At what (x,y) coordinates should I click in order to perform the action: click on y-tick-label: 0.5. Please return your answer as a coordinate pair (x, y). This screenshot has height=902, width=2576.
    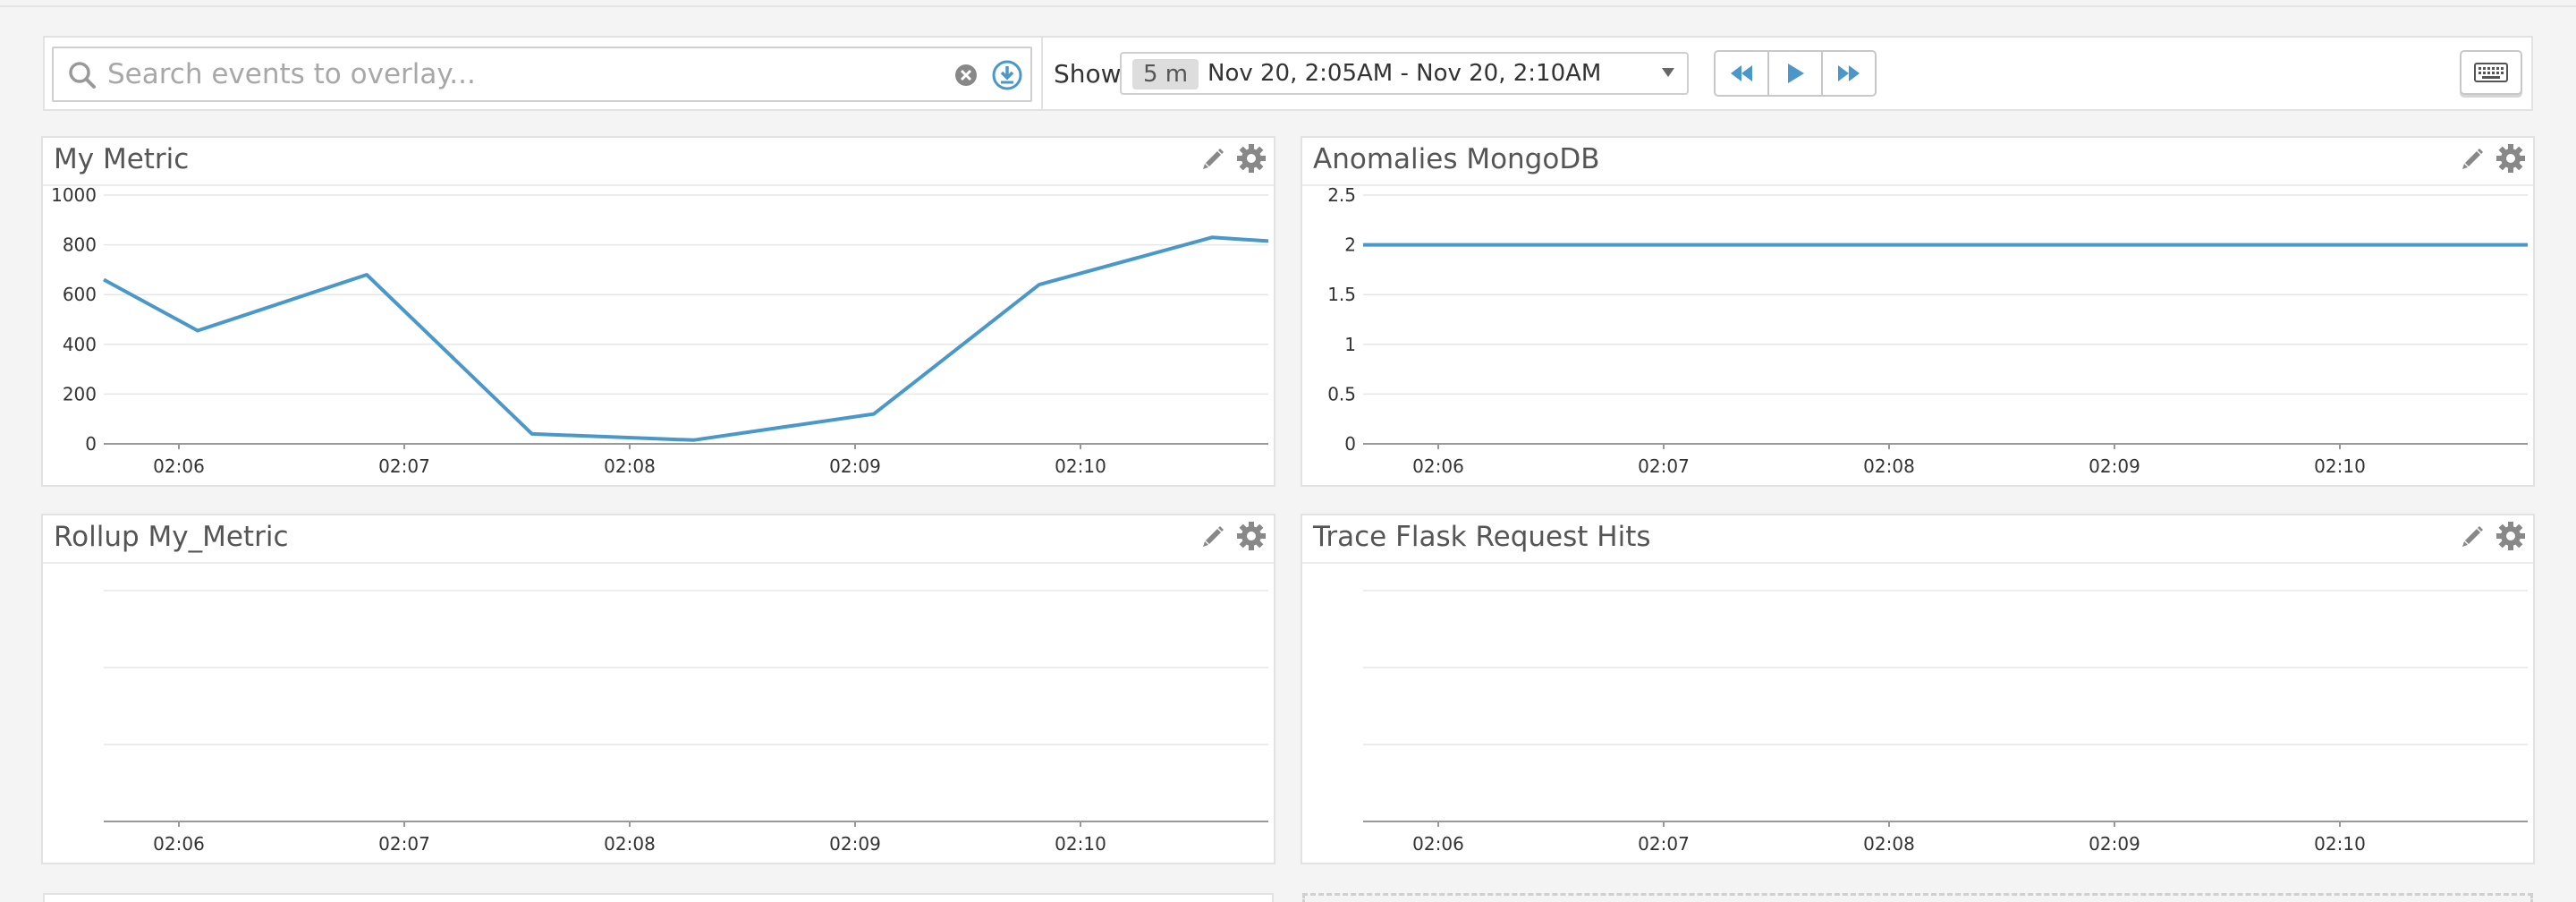
    Looking at the image, I should click on (1341, 393).